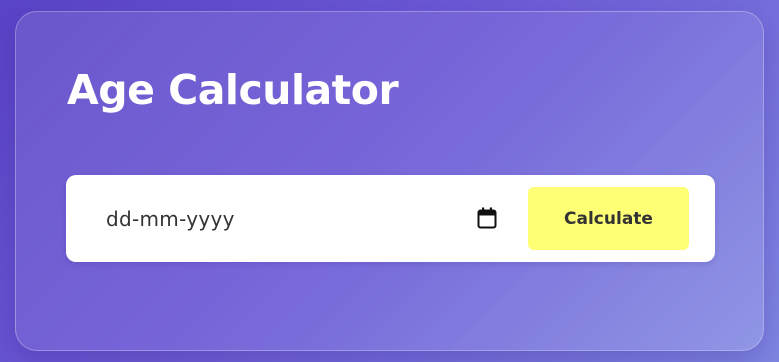 The height and width of the screenshot is (362, 779). Describe the element at coordinates (289, 218) in the screenshot. I see `birth-date-input: dd-mm-yyyy` at that location.